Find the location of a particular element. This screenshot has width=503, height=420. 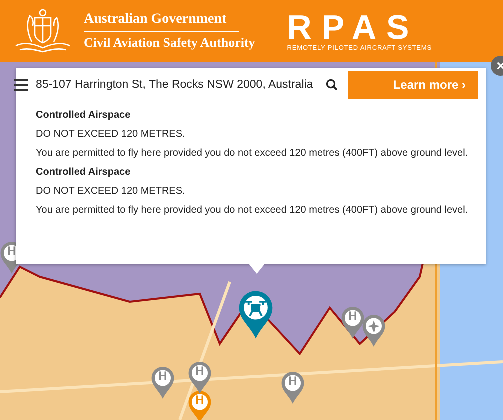

address-field: 85-107 Harrington St, The Rocks NSW 2000, Australia is located at coordinates (179, 85).